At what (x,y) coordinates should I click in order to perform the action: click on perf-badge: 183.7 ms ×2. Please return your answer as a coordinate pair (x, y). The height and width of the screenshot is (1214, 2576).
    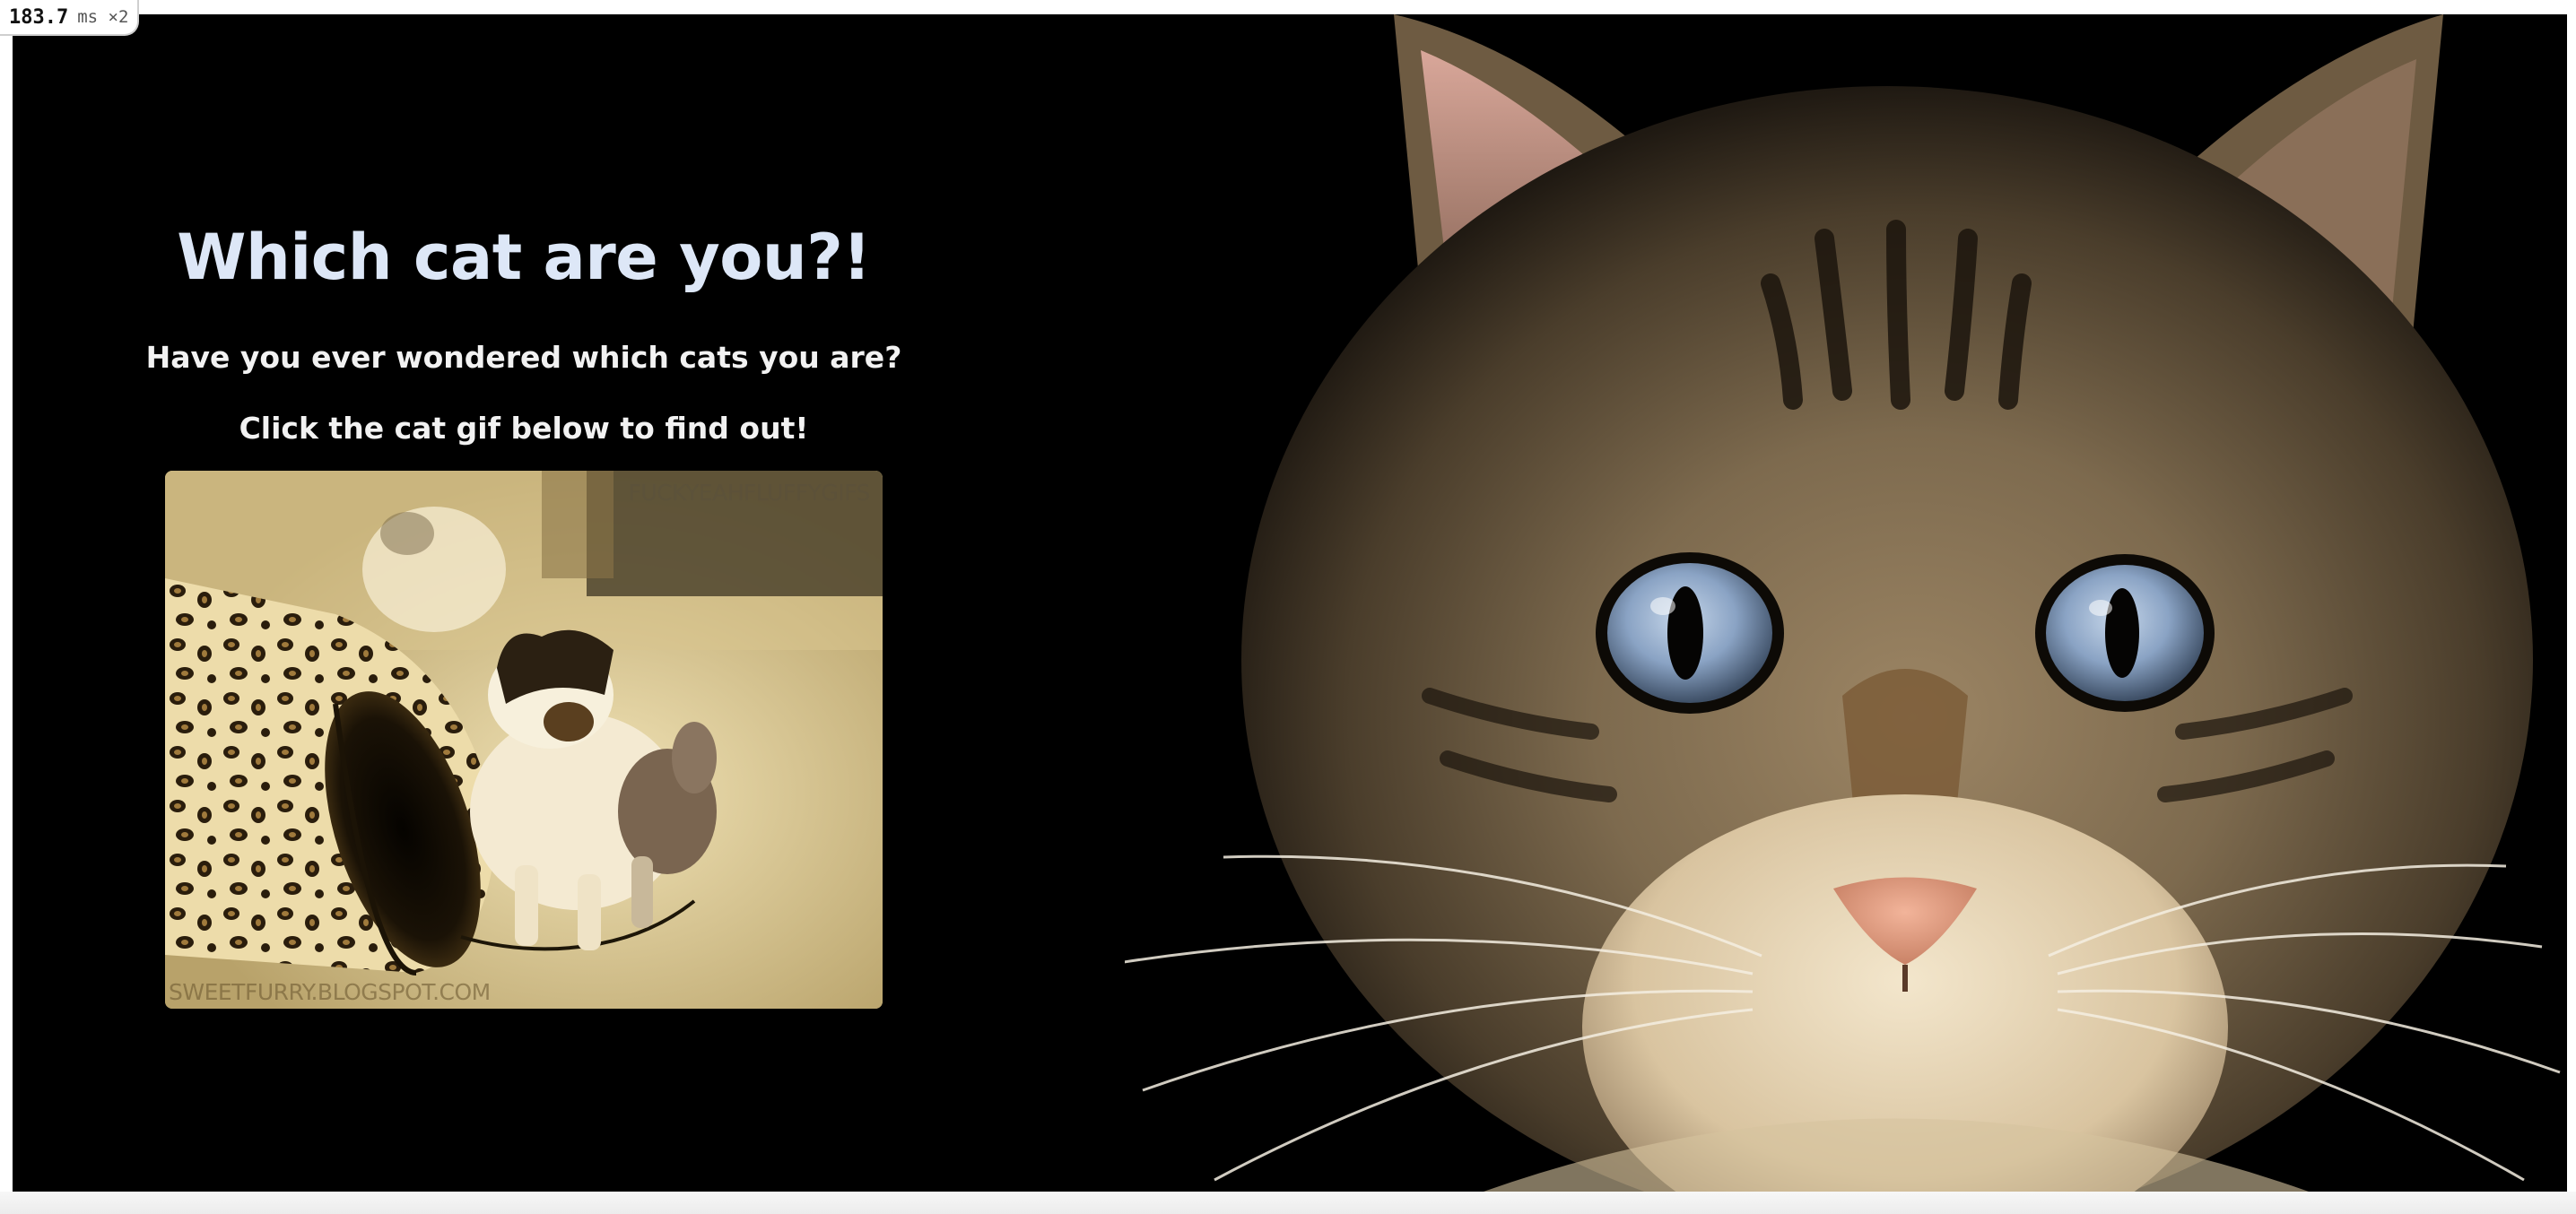
    Looking at the image, I should click on (70, 18).